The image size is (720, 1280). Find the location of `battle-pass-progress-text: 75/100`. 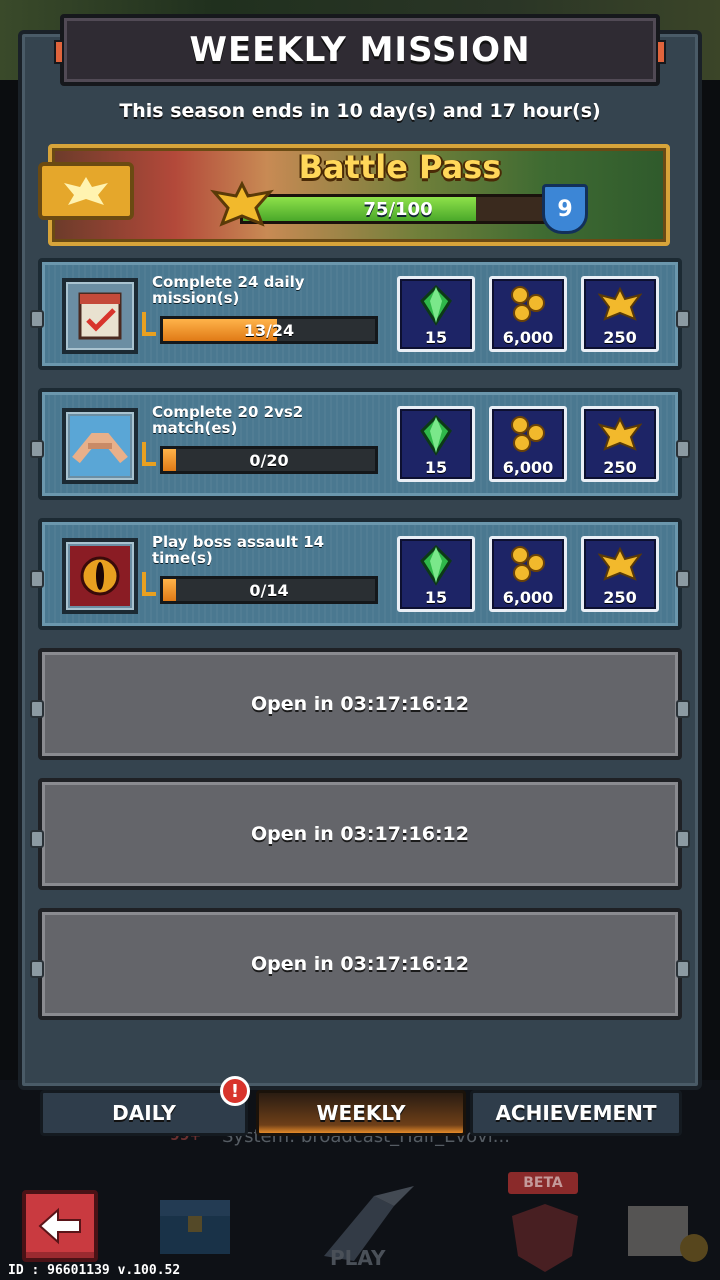

battle-pass-progress-text: 75/100 is located at coordinates (398, 209).